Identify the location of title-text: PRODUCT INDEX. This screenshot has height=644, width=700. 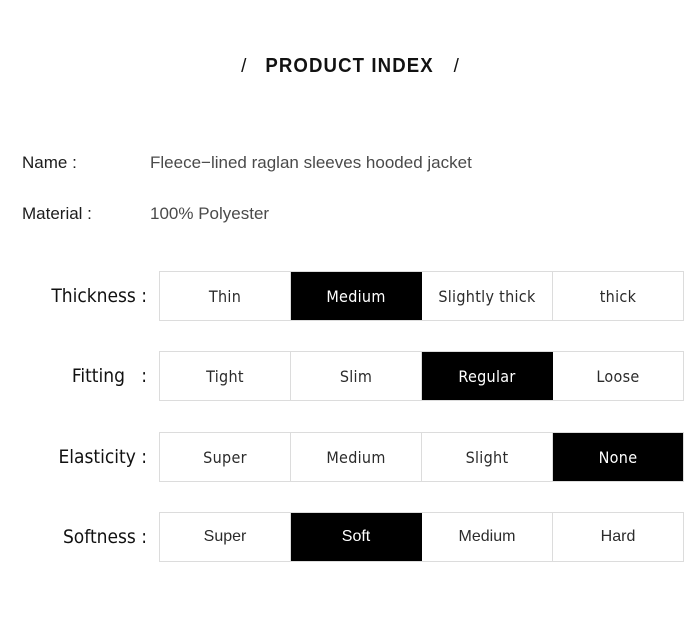
(350, 66).